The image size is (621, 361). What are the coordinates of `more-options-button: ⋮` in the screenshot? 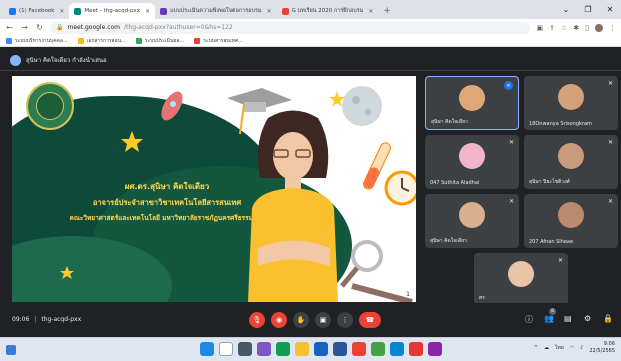 It's located at (345, 320).